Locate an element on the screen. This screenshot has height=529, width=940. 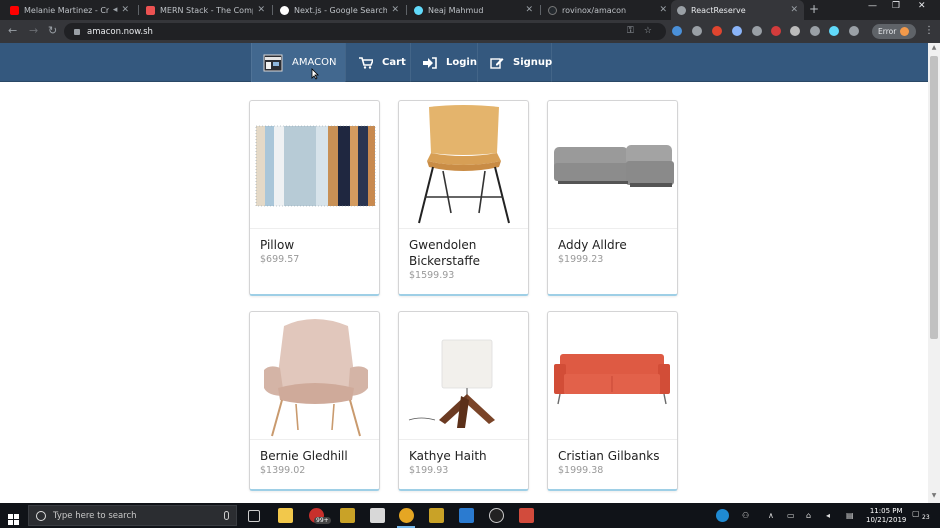
nav-cart: Cart is located at coordinates (377, 62).